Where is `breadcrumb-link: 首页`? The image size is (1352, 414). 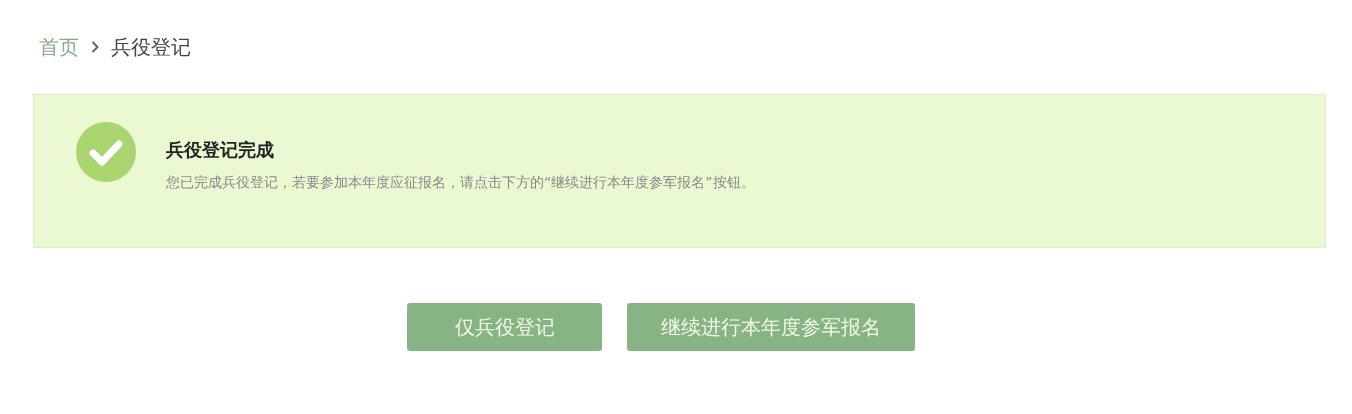 breadcrumb-link: 首页 is located at coordinates (59, 47).